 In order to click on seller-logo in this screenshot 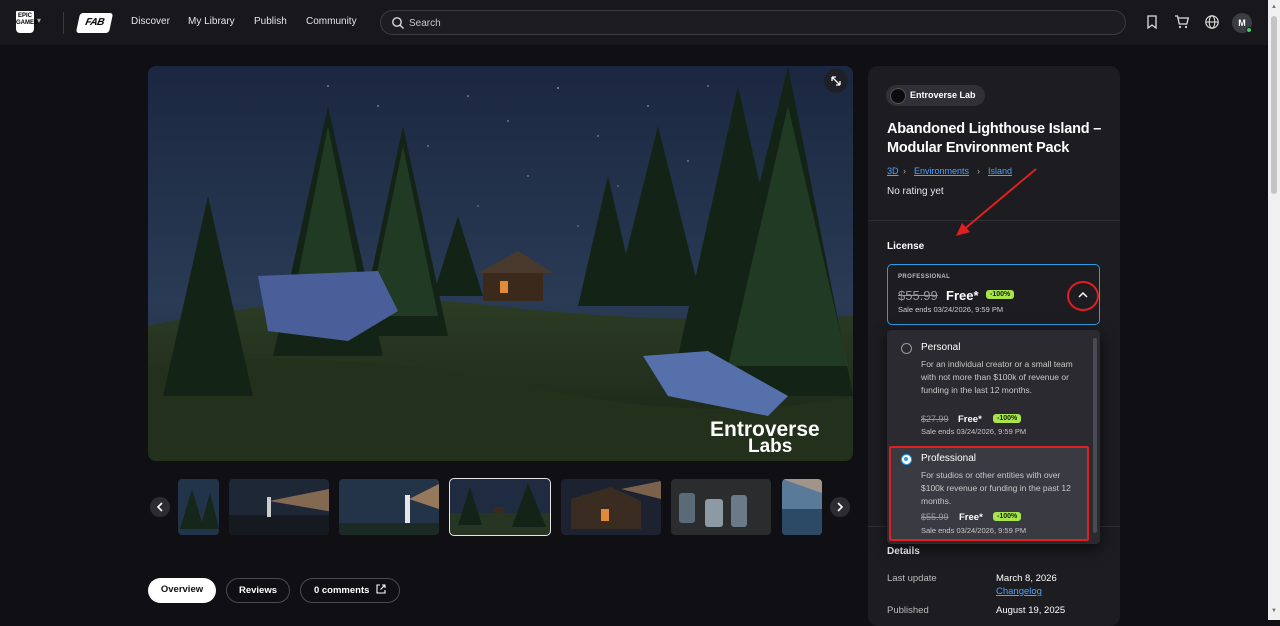, I will do `click(898, 96)`.